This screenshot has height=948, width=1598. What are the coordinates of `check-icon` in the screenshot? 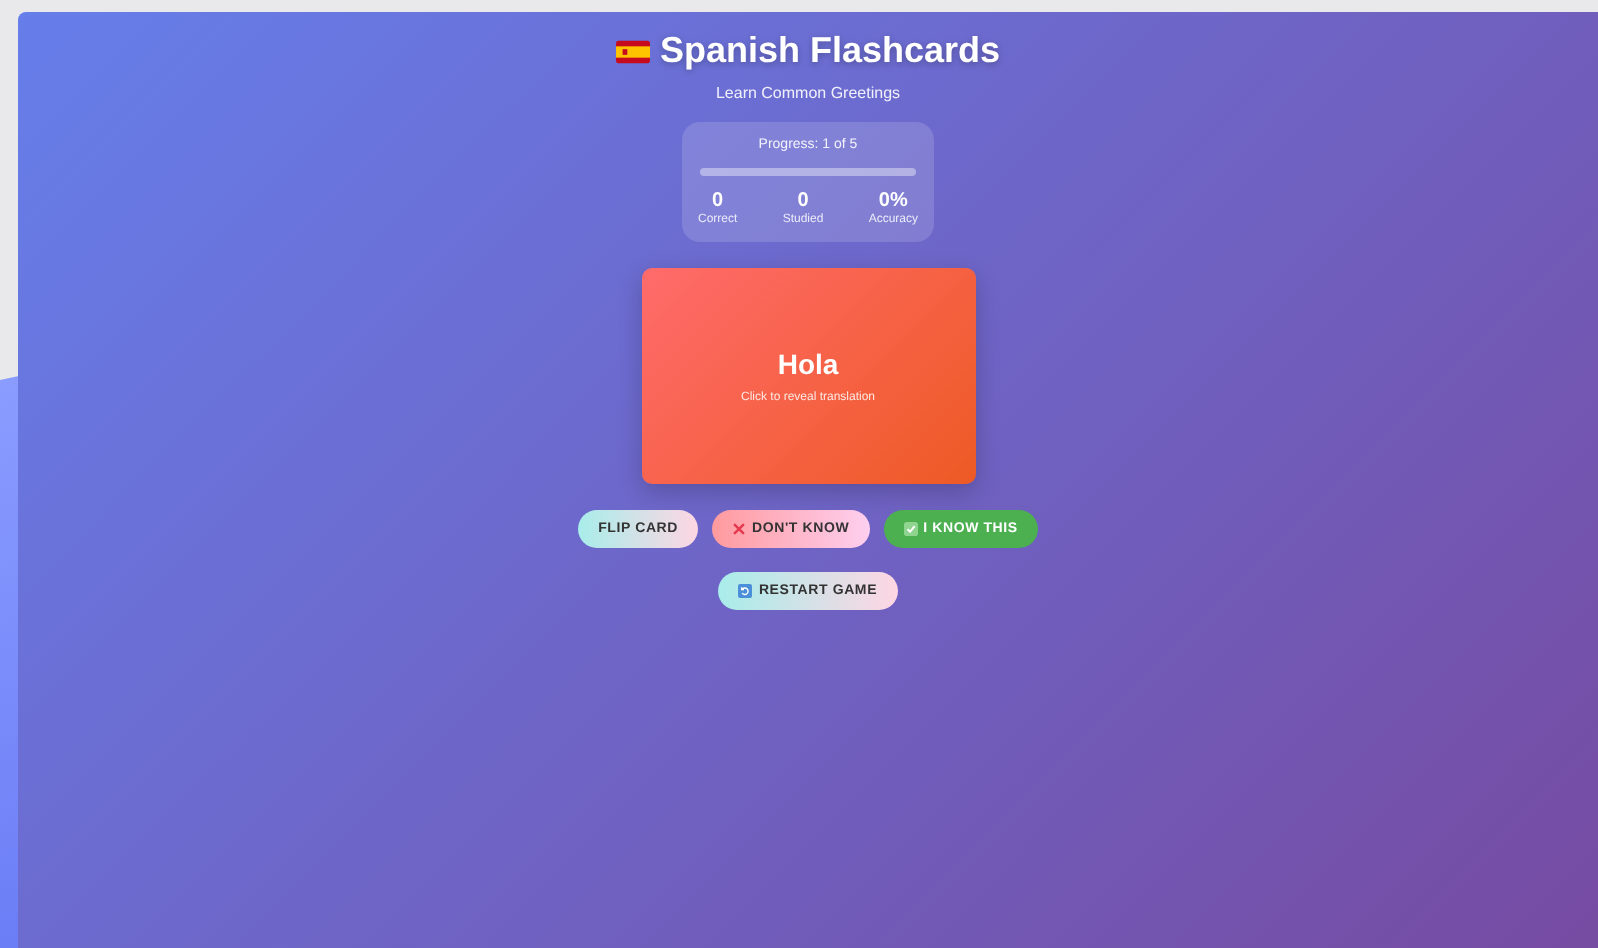 It's located at (910, 529).